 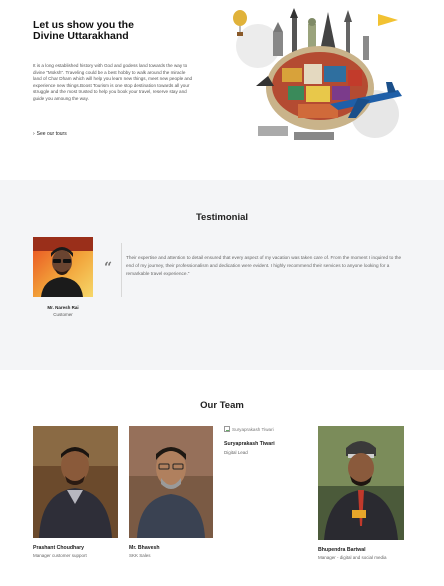 What do you see at coordinates (171, 482) in the screenshot?
I see `team-photo-bhavesh` at bounding box center [171, 482].